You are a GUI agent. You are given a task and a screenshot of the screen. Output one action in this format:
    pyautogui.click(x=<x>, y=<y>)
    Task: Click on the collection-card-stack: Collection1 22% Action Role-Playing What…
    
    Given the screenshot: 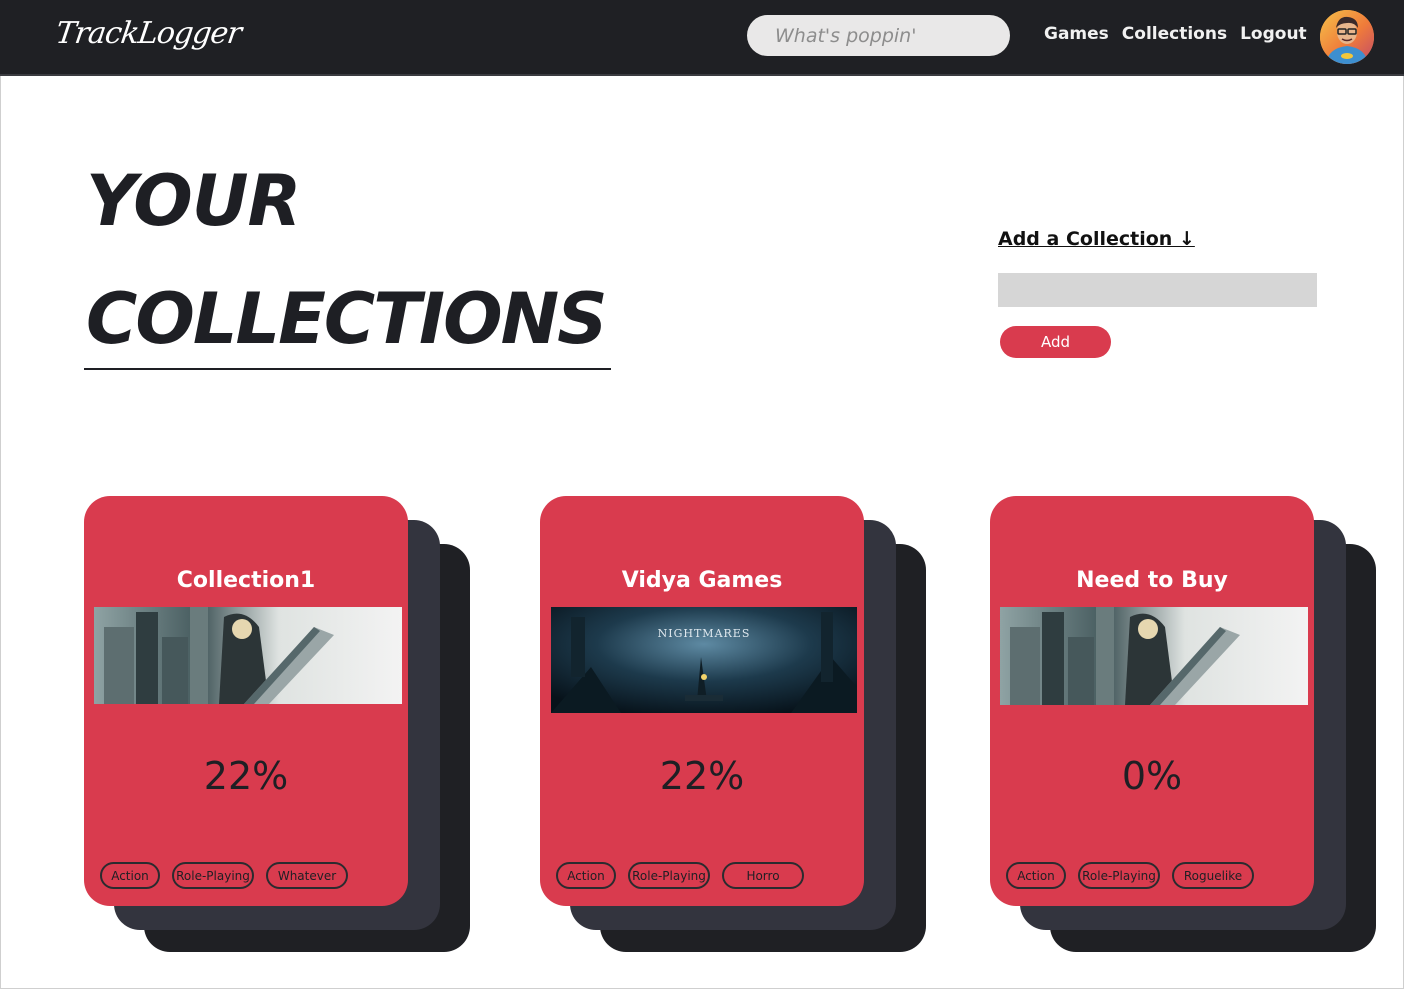 What is the action you would take?
    pyautogui.click(x=279, y=726)
    